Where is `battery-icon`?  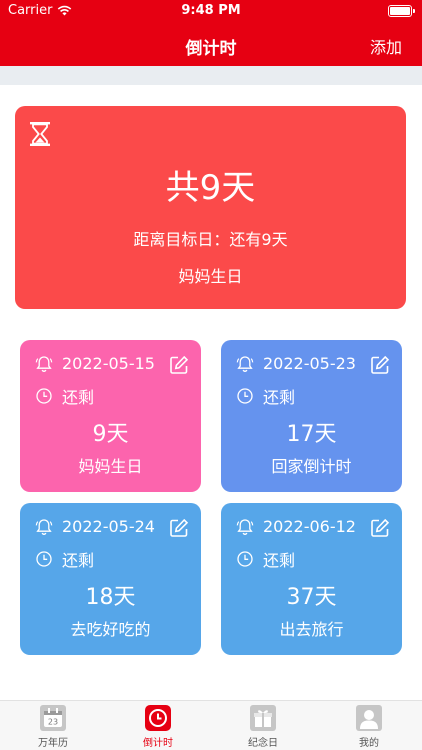
battery-icon is located at coordinates (401, 11).